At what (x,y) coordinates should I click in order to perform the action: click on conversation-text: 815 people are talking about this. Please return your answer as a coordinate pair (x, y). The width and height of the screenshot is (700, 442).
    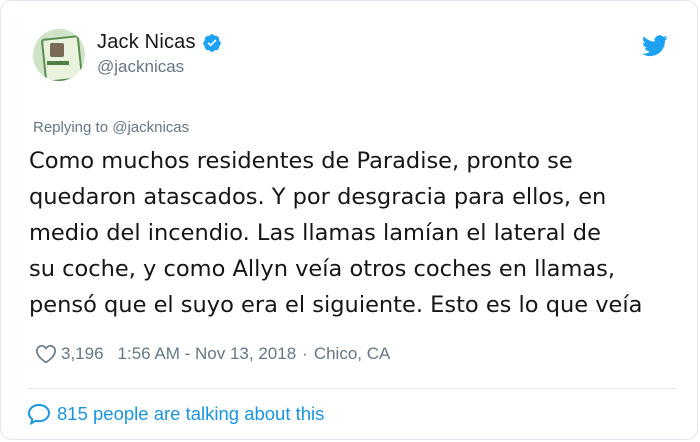
    Looking at the image, I should click on (191, 413).